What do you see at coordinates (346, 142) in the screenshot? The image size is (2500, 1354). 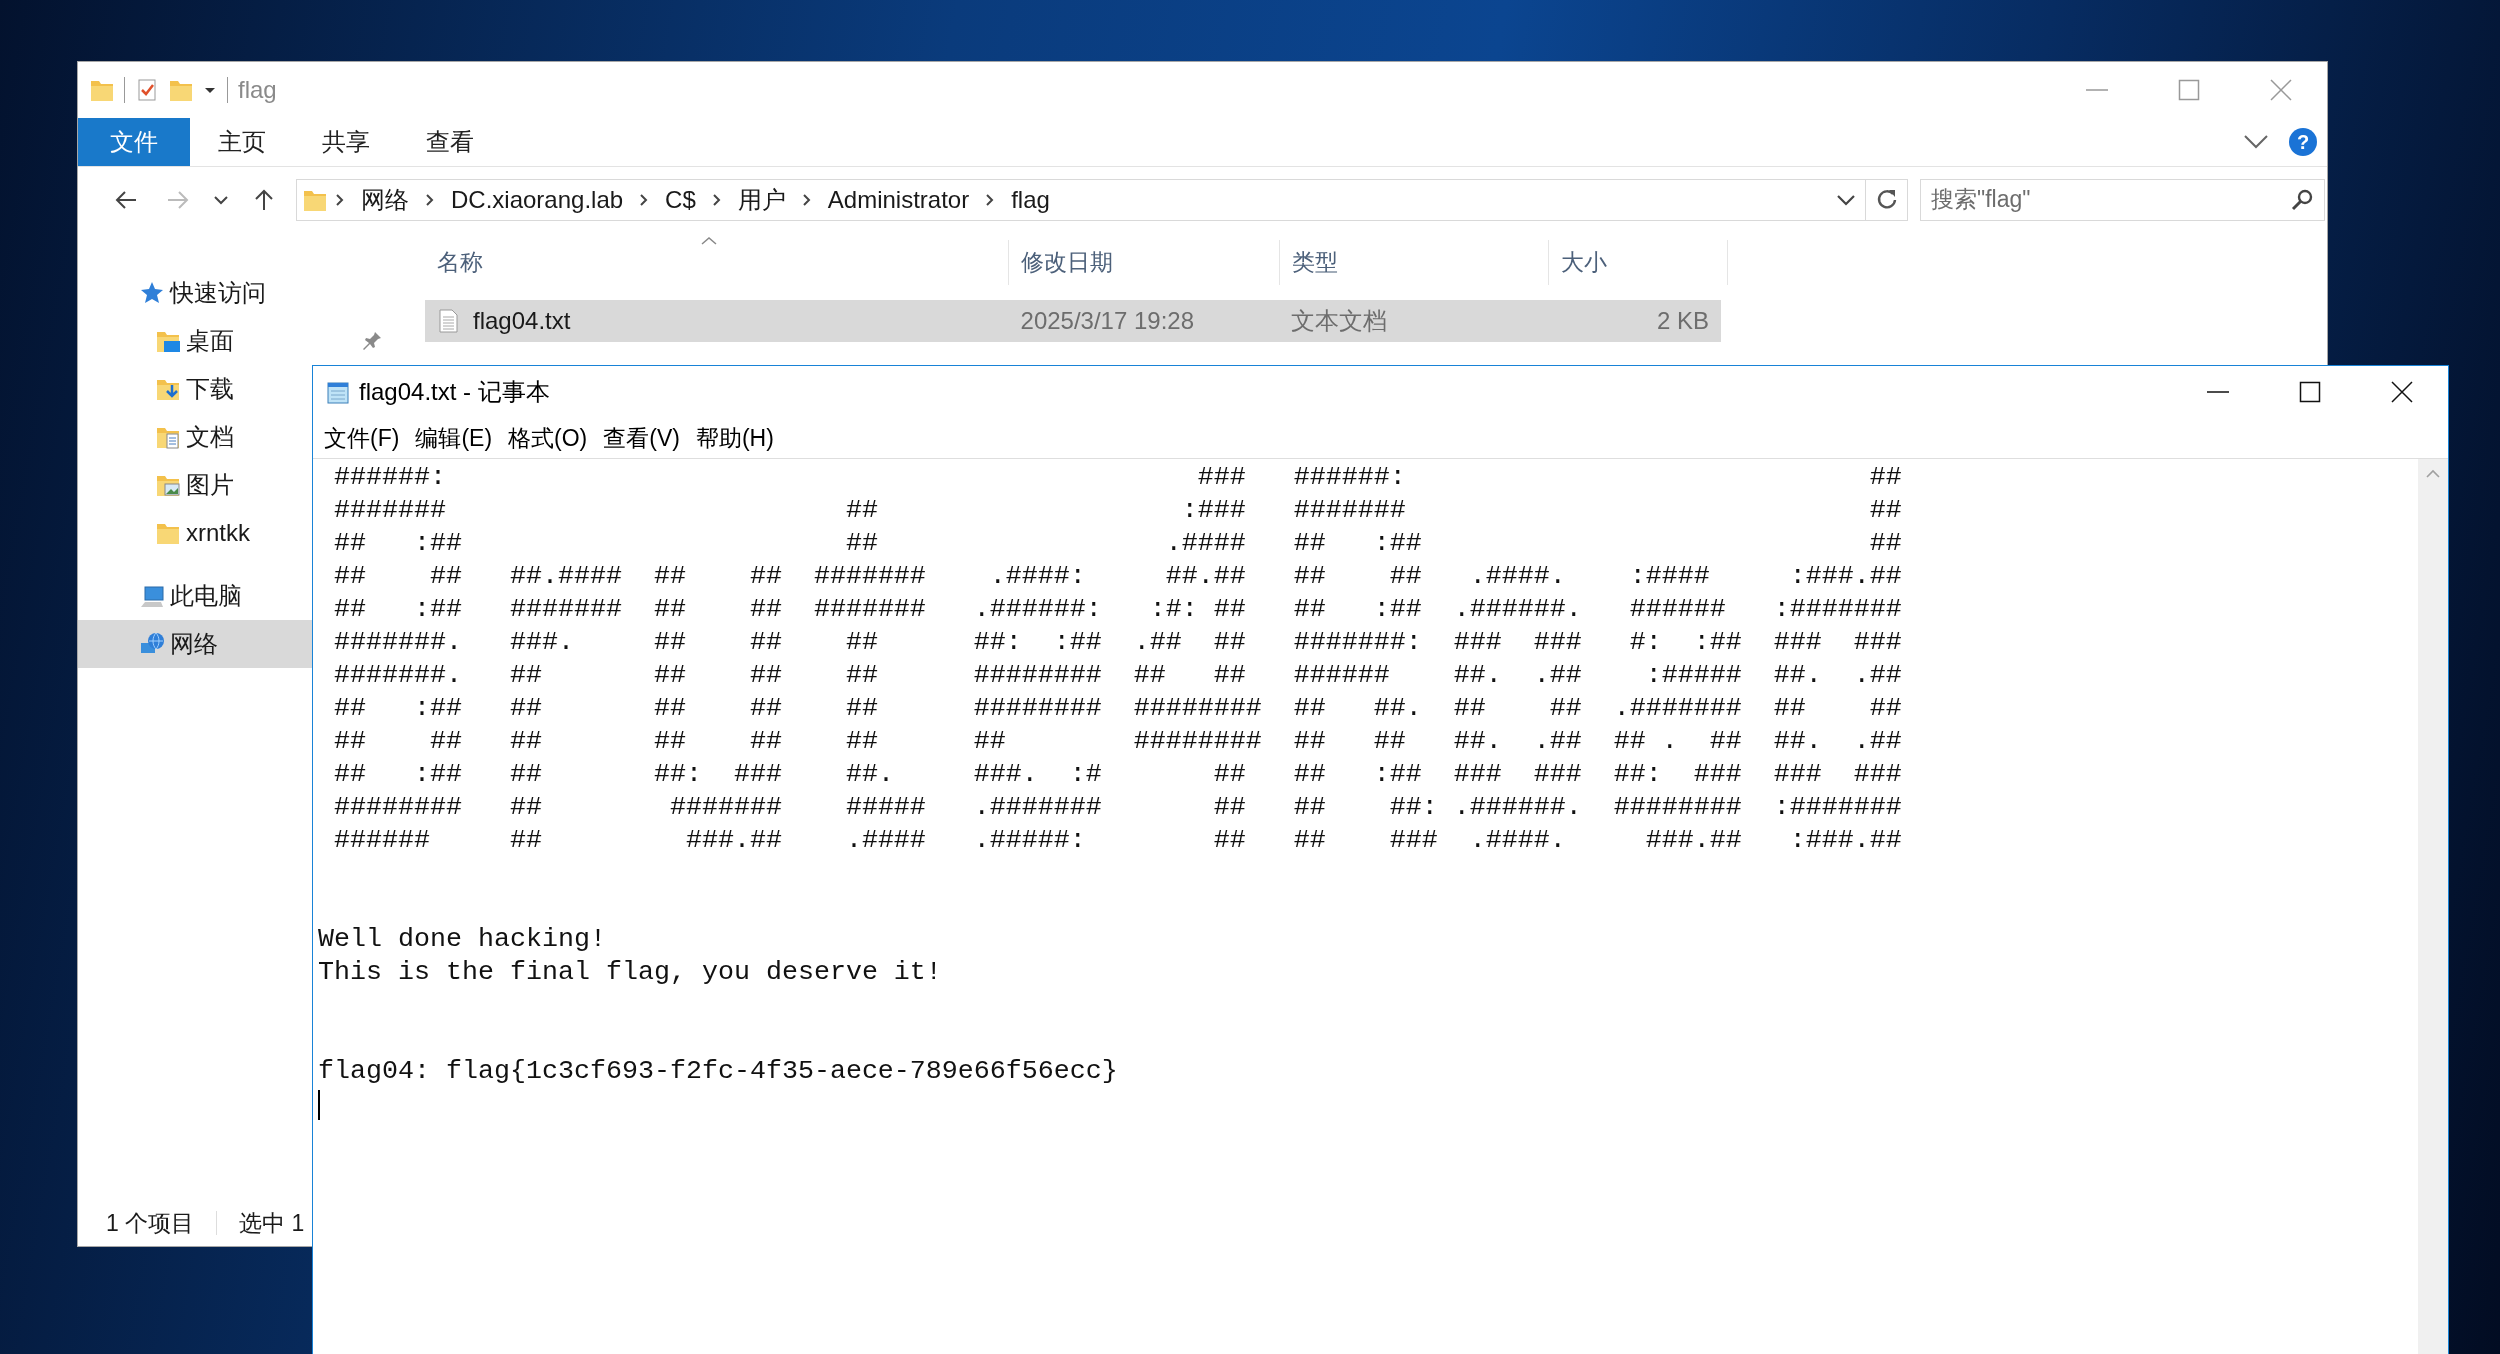 I see `ribbon-tab: 共享` at bounding box center [346, 142].